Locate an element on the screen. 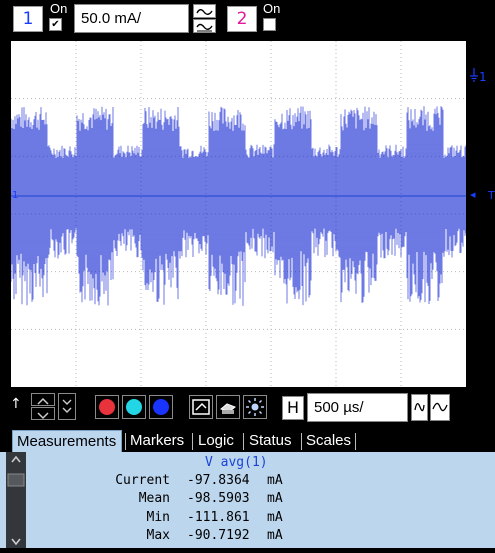 The height and width of the screenshot is (553, 495). channel-1-scale-field: 50.0 mA/ is located at coordinates (131, 18).